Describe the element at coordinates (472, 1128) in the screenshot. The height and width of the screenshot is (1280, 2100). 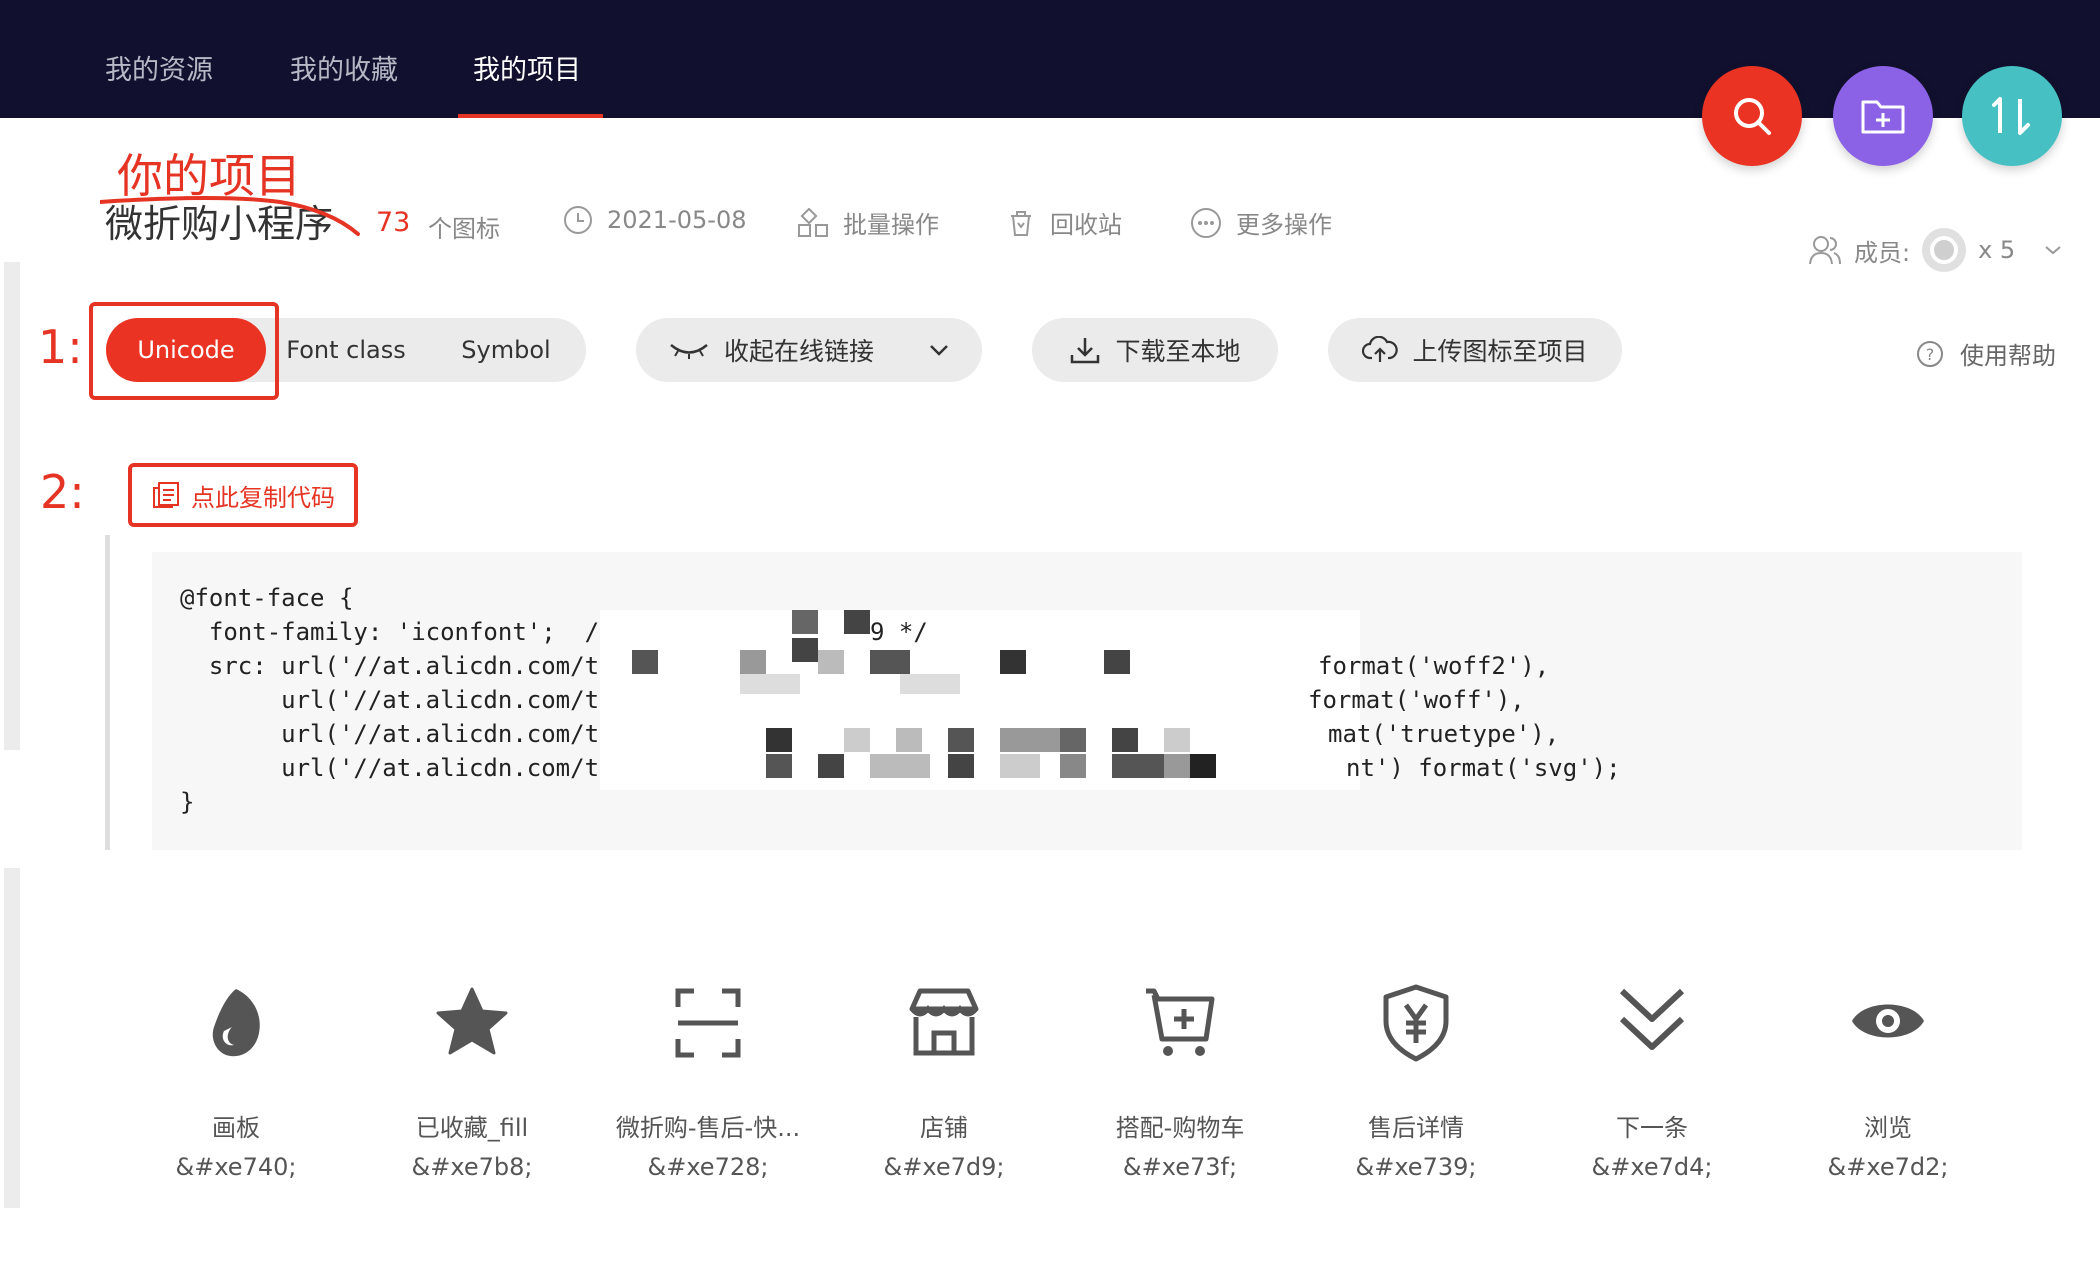
I see `icon-name: 已收藏_fill` at that location.